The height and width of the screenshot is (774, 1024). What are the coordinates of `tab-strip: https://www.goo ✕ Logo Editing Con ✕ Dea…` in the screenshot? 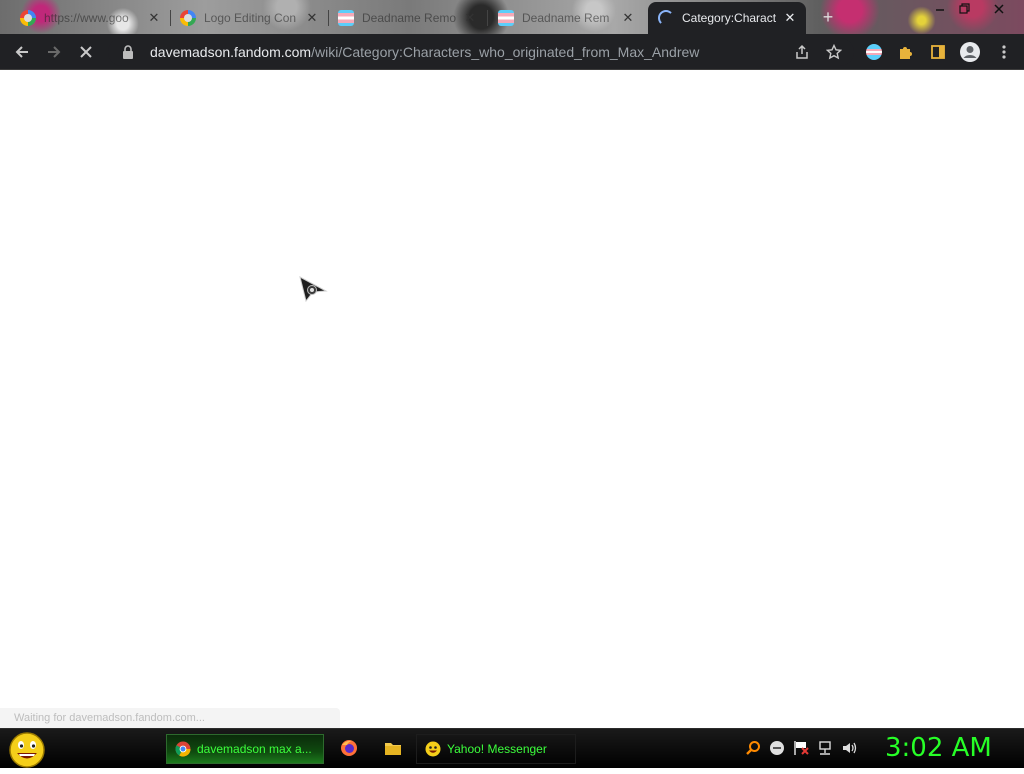 It's located at (512, 17).